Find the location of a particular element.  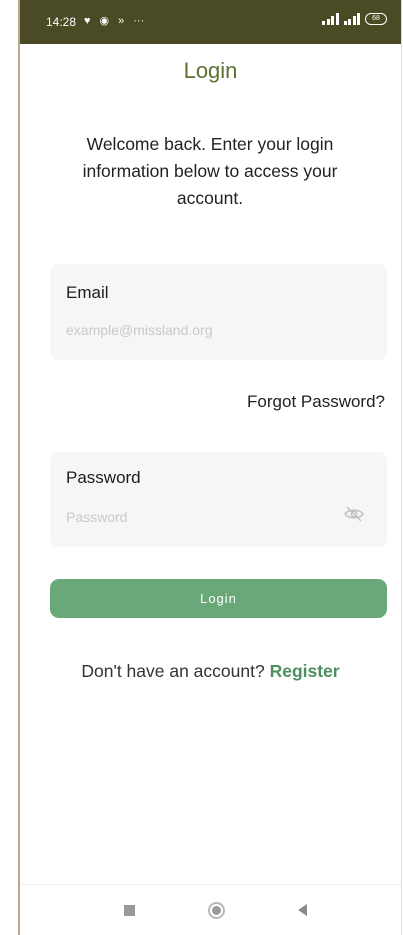

email-input is located at coordinates (201, 330).